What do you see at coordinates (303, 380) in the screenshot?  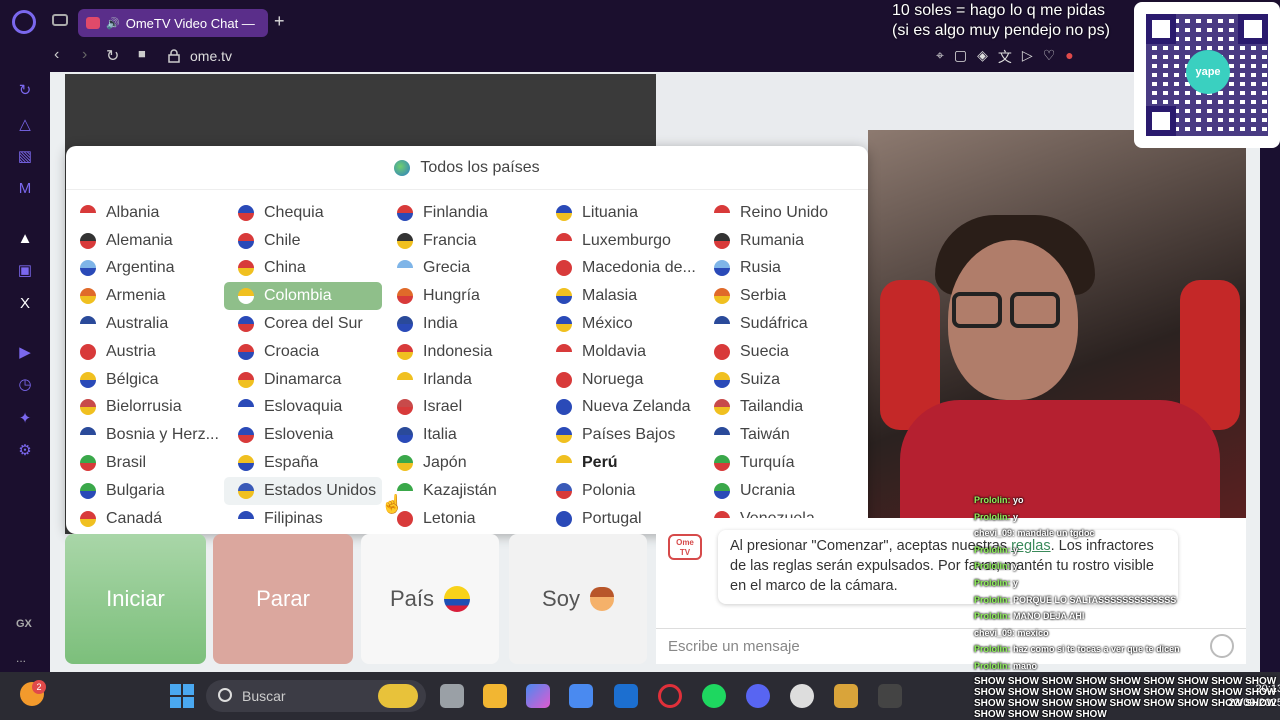 I see `country-option: Dinamarca` at bounding box center [303, 380].